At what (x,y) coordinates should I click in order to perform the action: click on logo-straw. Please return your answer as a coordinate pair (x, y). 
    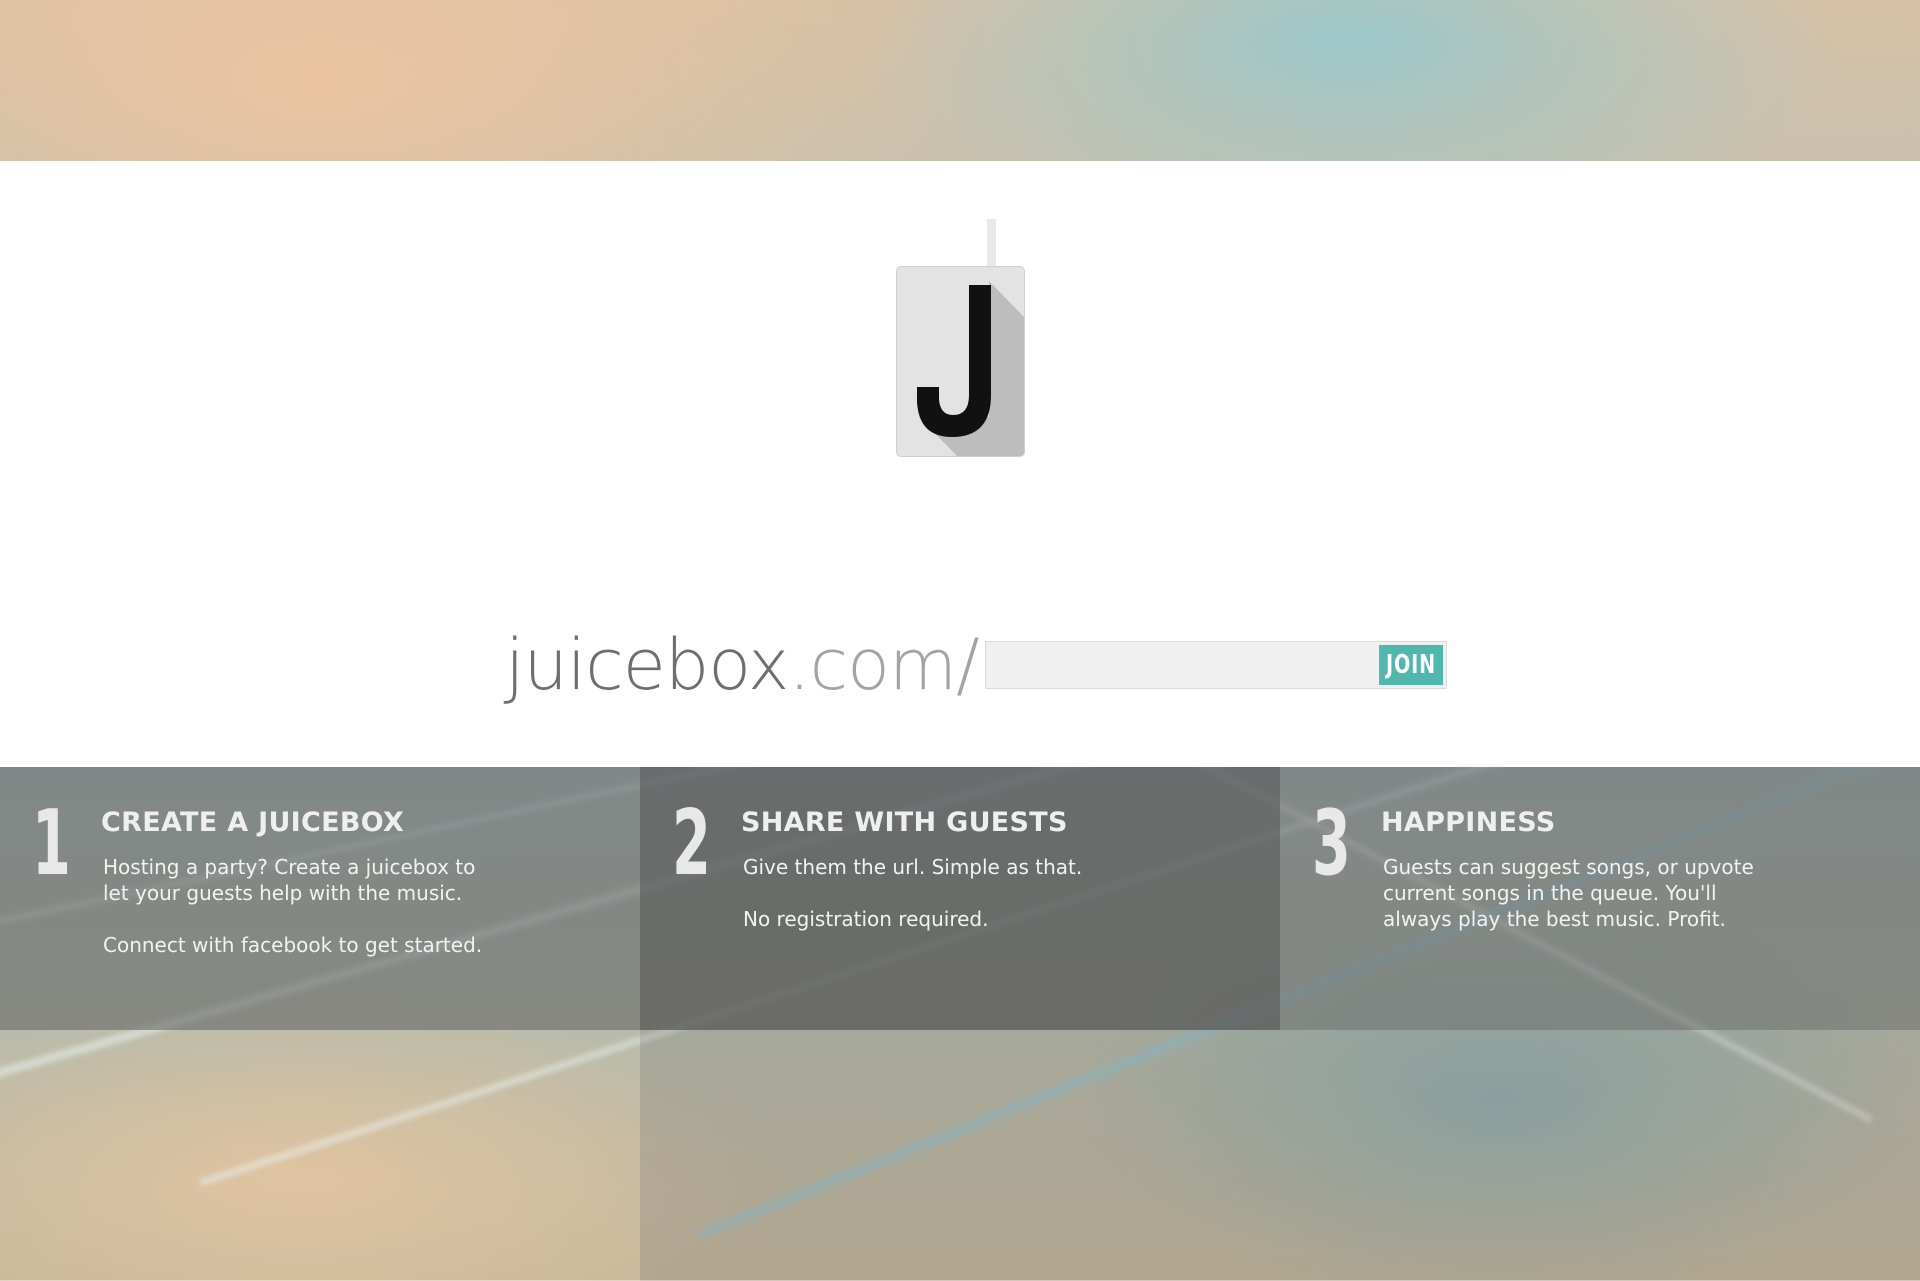
    Looking at the image, I should click on (991, 244).